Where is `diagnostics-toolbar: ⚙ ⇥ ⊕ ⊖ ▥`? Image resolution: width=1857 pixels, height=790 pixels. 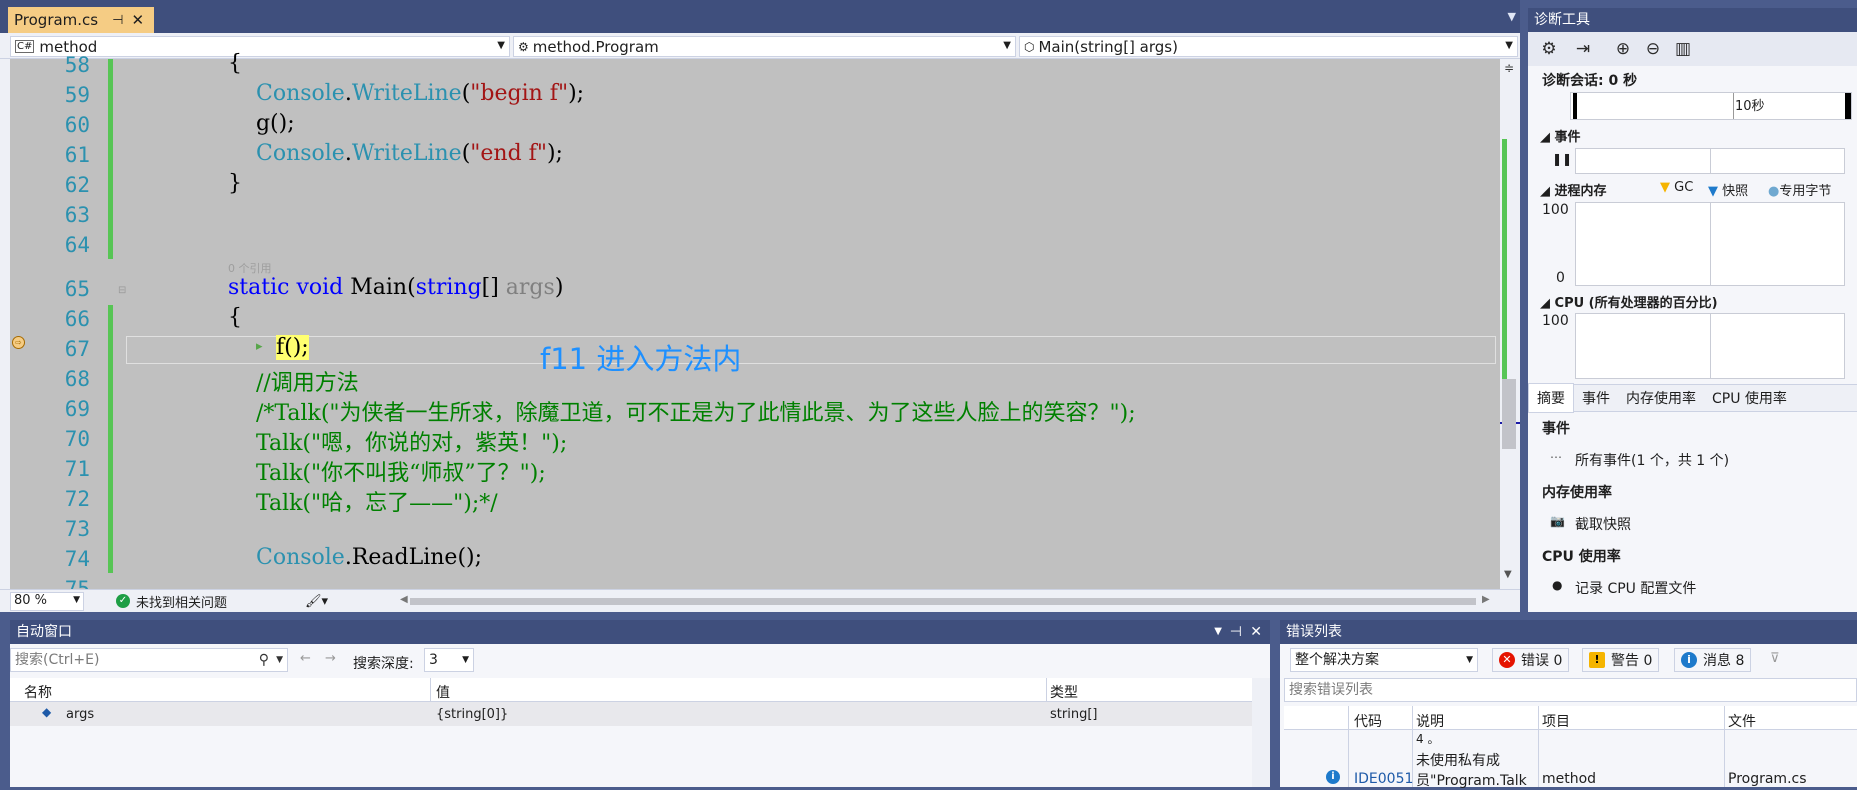
diagnostics-toolbar: ⚙ ⇥ ⊕ ⊖ ▥ is located at coordinates (1692, 49).